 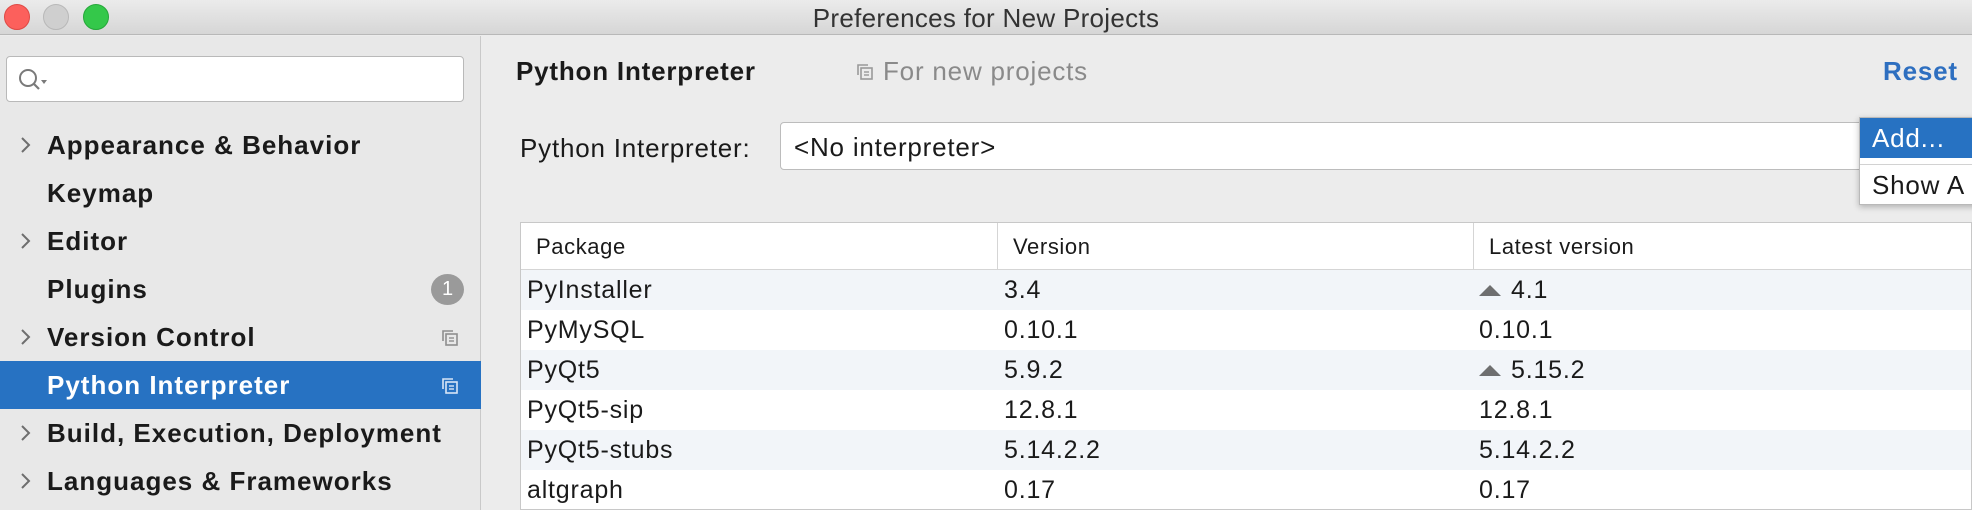 What do you see at coordinates (1246, 410) in the screenshot?
I see `table-row: PyQt5-sip 12.8.1 12.8.1` at bounding box center [1246, 410].